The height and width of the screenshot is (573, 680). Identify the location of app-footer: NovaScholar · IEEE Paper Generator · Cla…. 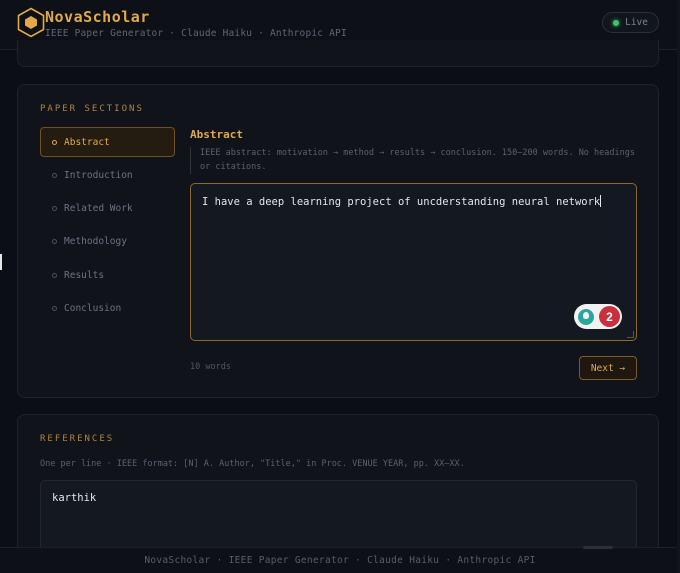
(340, 559).